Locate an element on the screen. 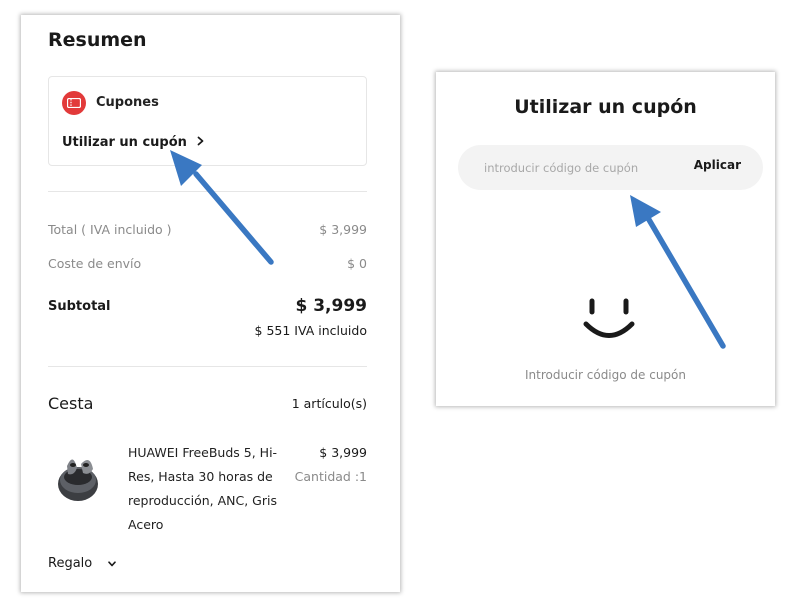  cart-item-count: 1 artículo(s) is located at coordinates (329, 403).